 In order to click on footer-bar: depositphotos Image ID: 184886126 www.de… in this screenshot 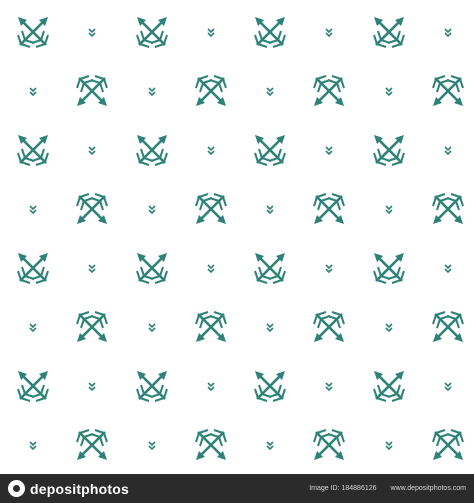, I will do `click(237, 488)`.